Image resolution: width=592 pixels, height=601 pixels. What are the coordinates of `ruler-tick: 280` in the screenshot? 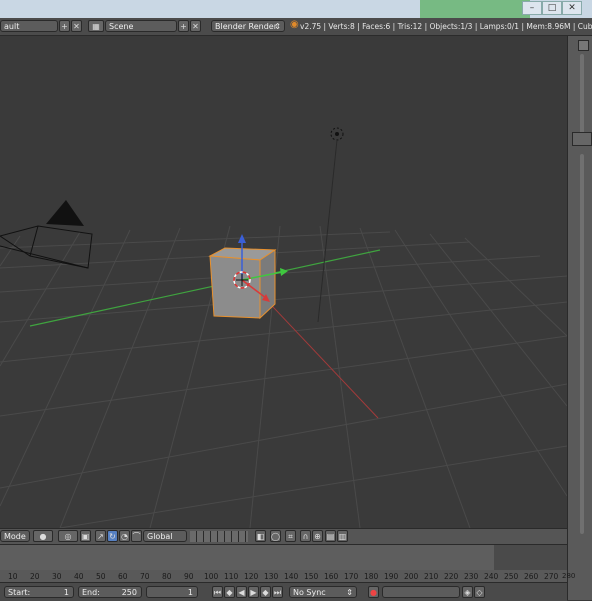 It's located at (569, 576).